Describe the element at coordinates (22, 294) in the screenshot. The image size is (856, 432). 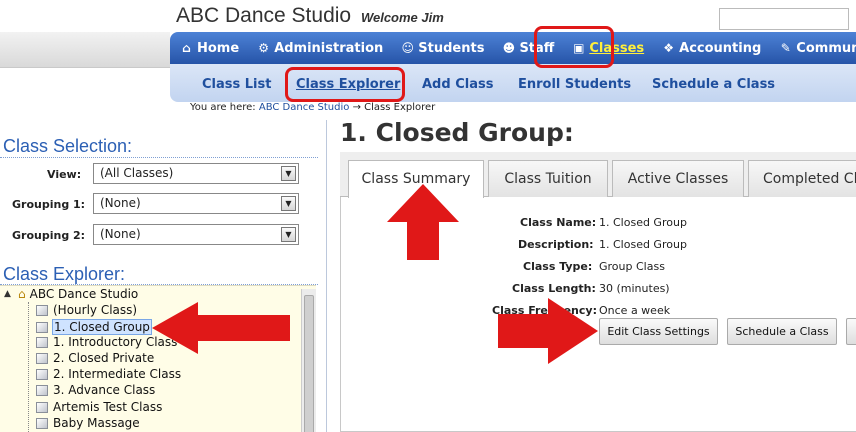
I see `house-icon: ⌂` at that location.